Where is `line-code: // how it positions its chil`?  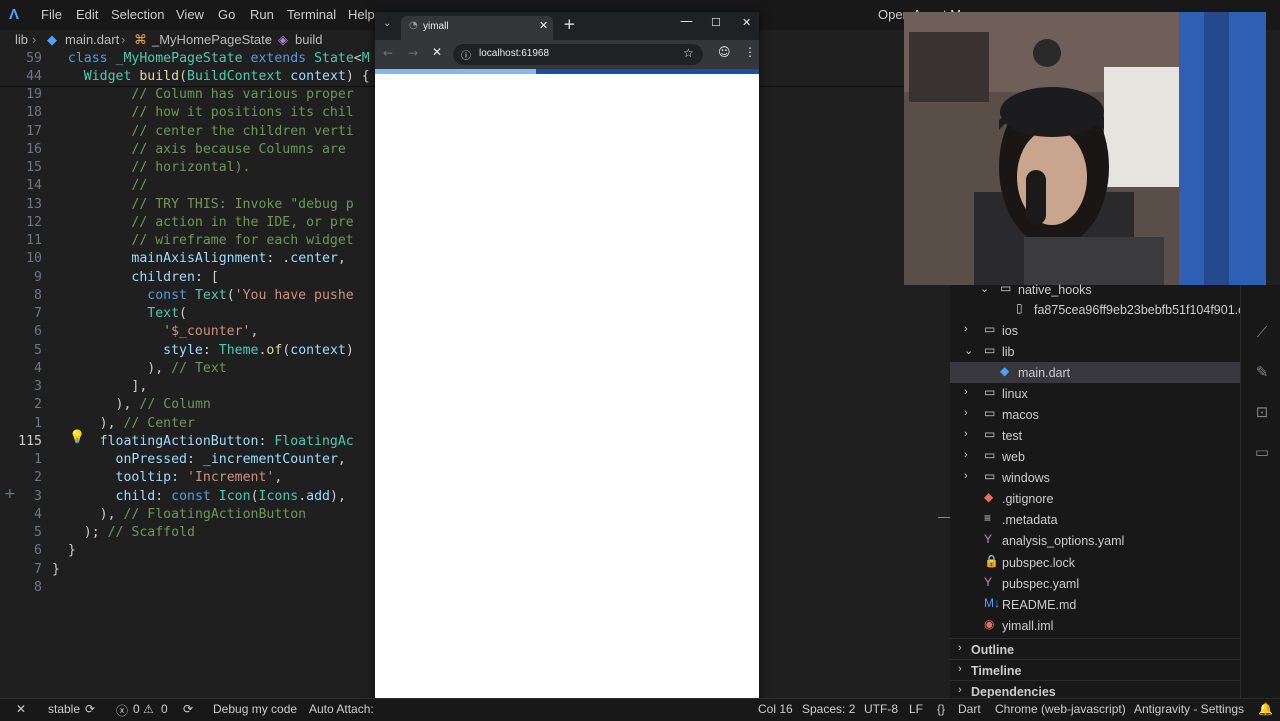 line-code: // how it positions its chil is located at coordinates (242, 113).